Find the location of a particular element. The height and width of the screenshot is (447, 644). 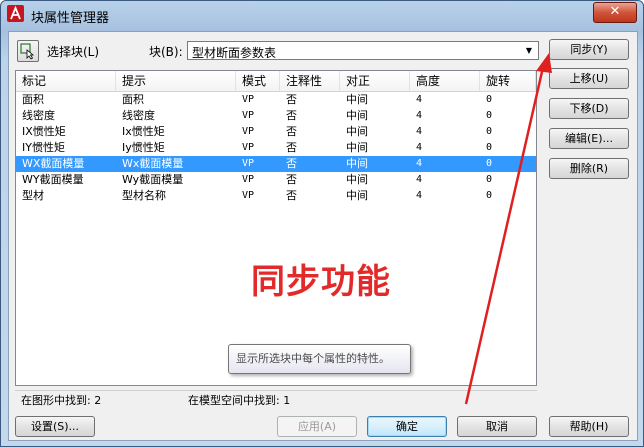

column-header-prompt: 提示 is located at coordinates (176, 81).